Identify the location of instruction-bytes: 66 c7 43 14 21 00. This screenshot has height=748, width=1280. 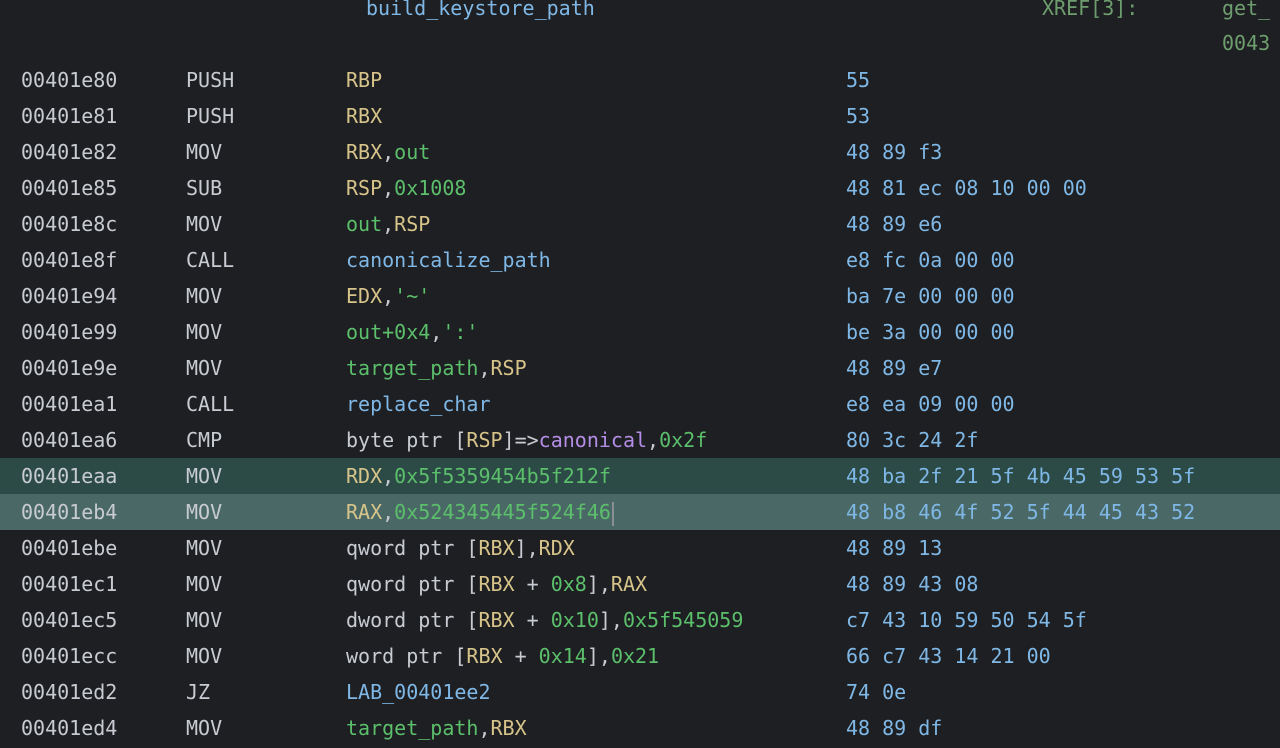
(948, 656).